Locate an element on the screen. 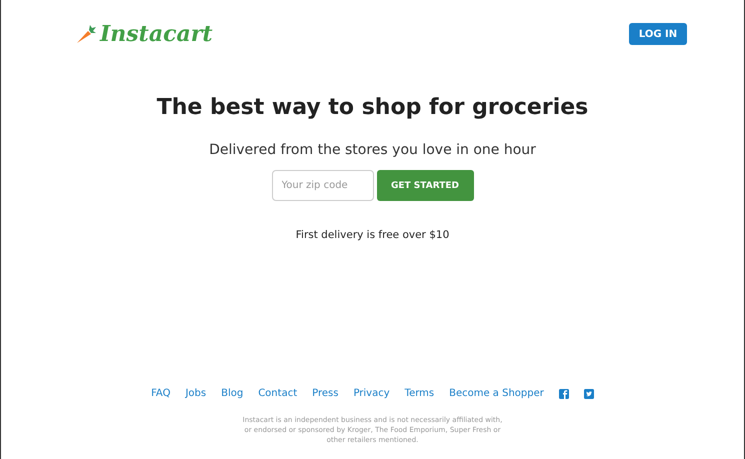 The image size is (745, 459). footer-link: Press is located at coordinates (325, 393).